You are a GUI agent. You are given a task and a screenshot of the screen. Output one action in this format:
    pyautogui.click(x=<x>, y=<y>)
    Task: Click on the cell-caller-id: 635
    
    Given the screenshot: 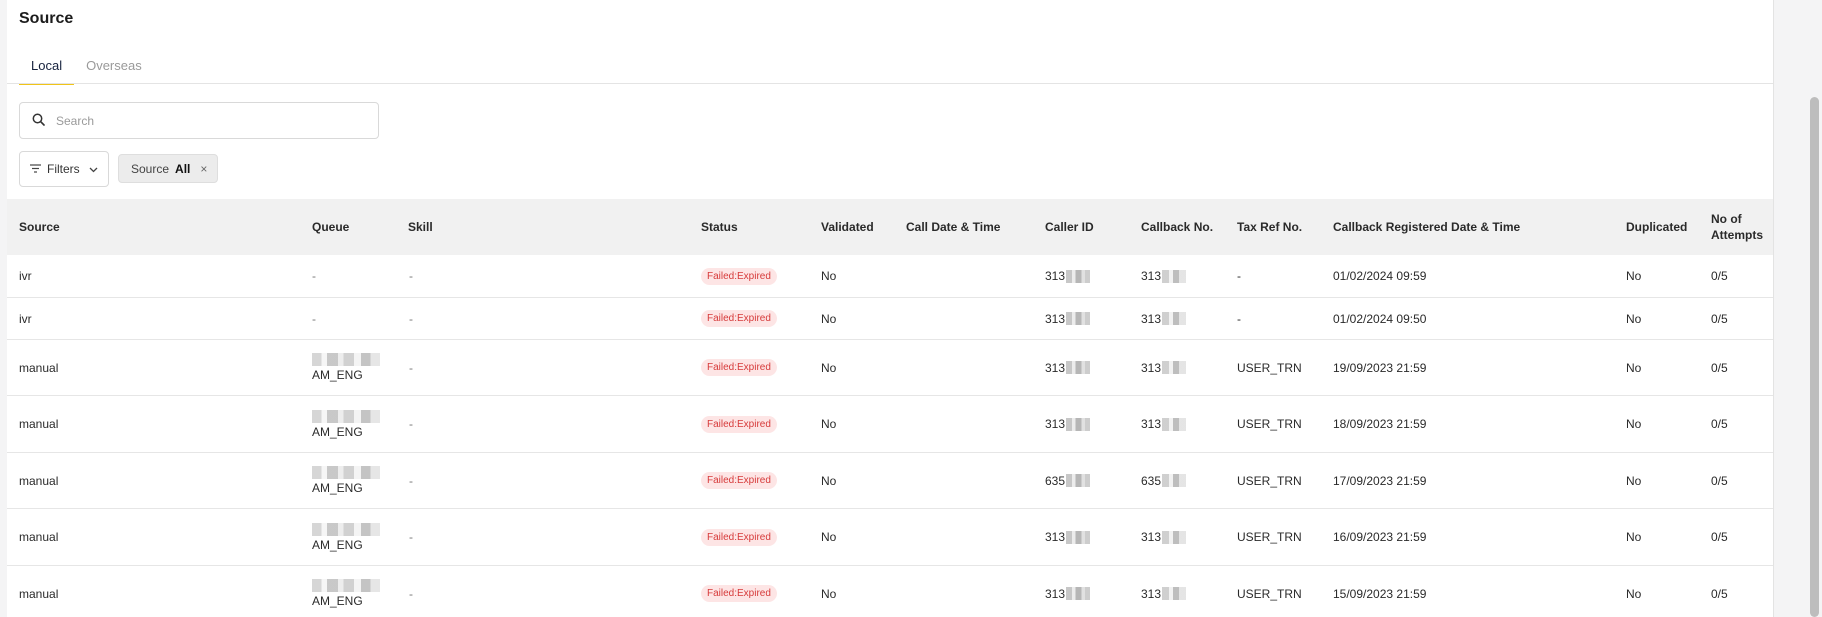 What is the action you would take?
    pyautogui.click(x=1068, y=480)
    